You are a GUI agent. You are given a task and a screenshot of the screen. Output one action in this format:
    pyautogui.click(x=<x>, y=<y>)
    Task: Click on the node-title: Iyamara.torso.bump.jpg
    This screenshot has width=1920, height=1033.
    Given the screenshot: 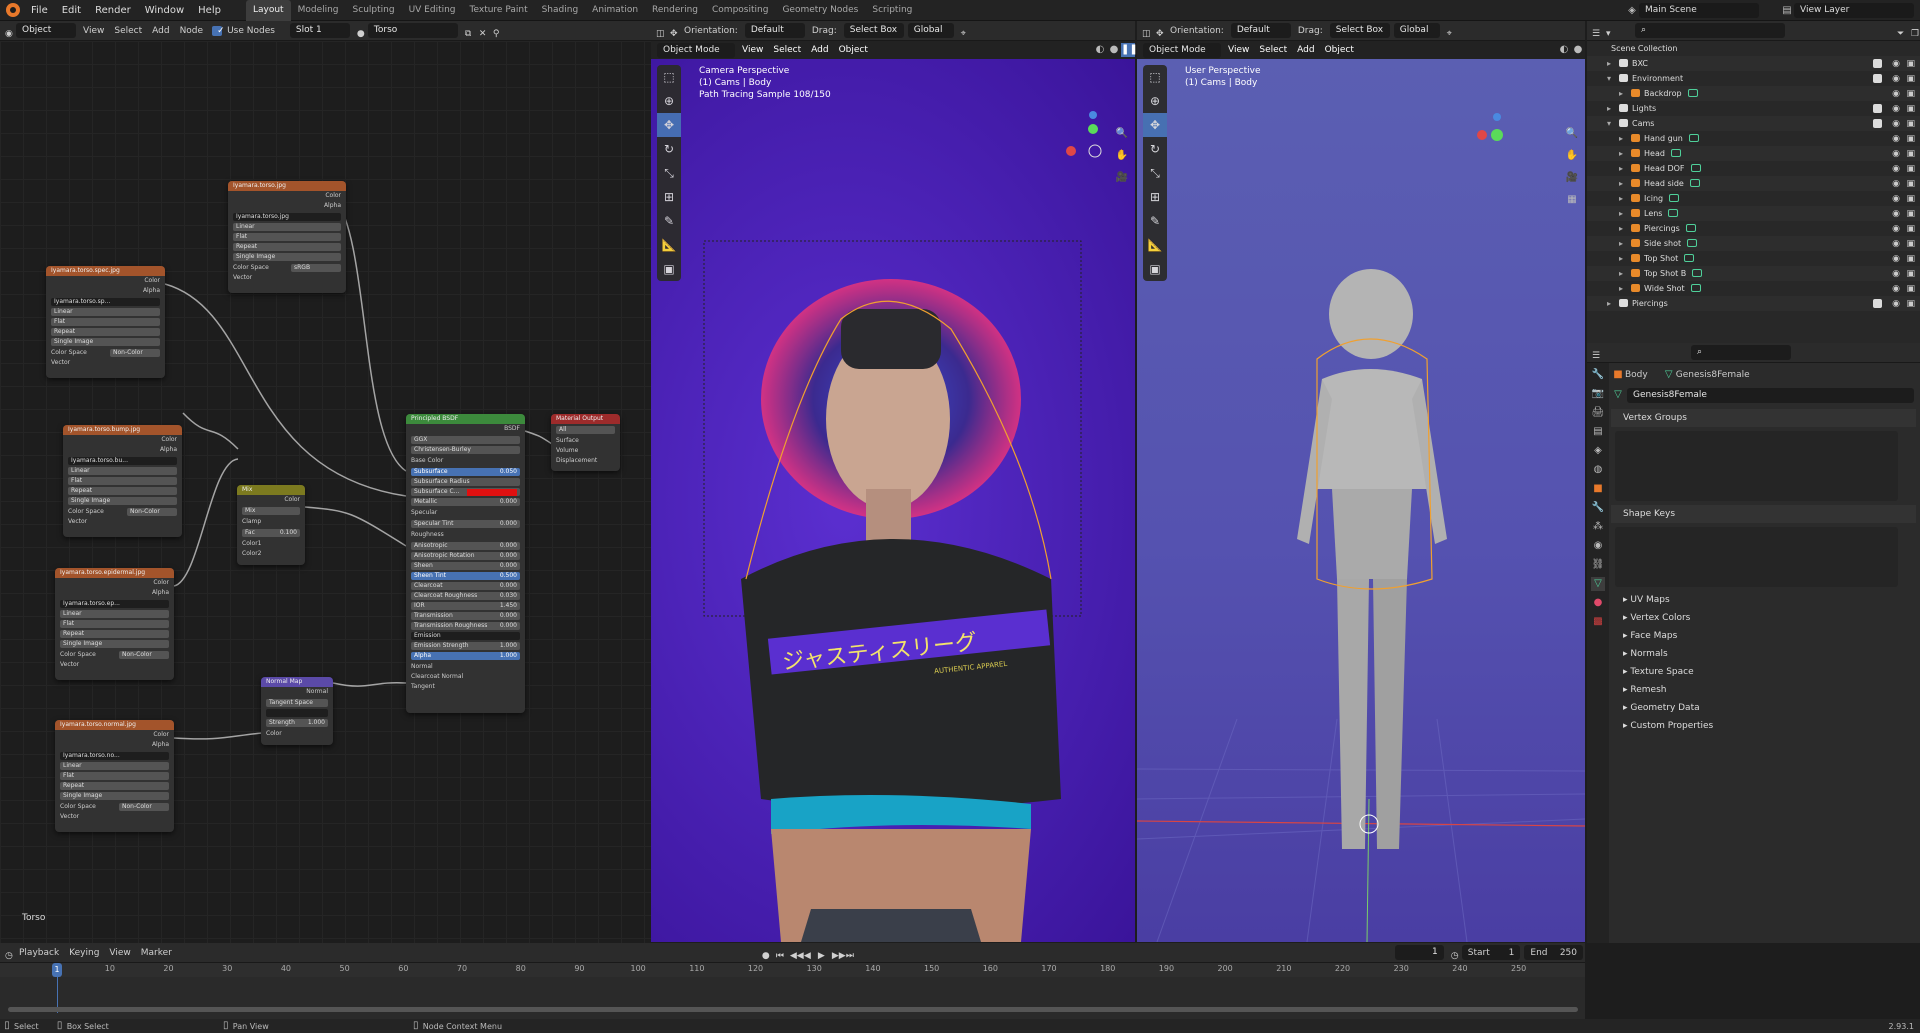 What is the action you would take?
    pyautogui.click(x=122, y=430)
    